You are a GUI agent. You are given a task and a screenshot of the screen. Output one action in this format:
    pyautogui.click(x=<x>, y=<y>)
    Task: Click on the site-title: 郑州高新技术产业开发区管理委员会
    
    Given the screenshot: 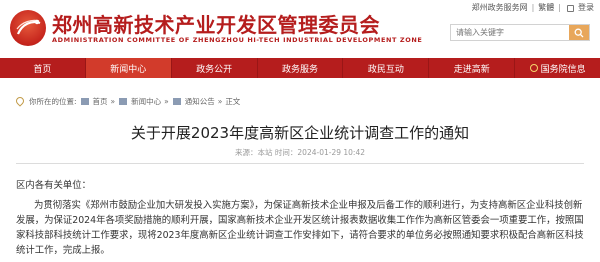 What is the action you would take?
    pyautogui.click(x=216, y=25)
    